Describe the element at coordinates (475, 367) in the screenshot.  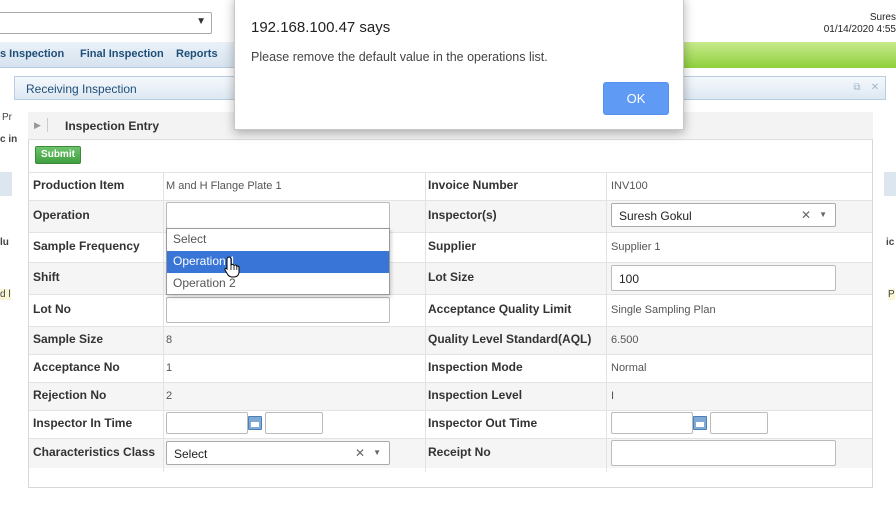
I see `inspection-mode-label: Inspection Mode` at that location.